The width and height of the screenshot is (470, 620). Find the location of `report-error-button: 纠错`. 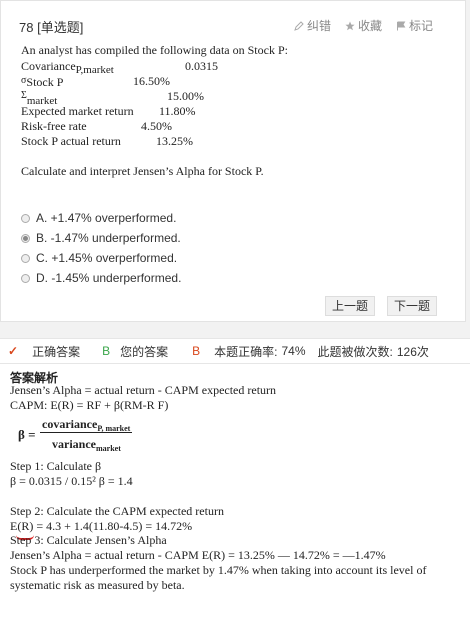

report-error-button: 纠错 is located at coordinates (312, 25).